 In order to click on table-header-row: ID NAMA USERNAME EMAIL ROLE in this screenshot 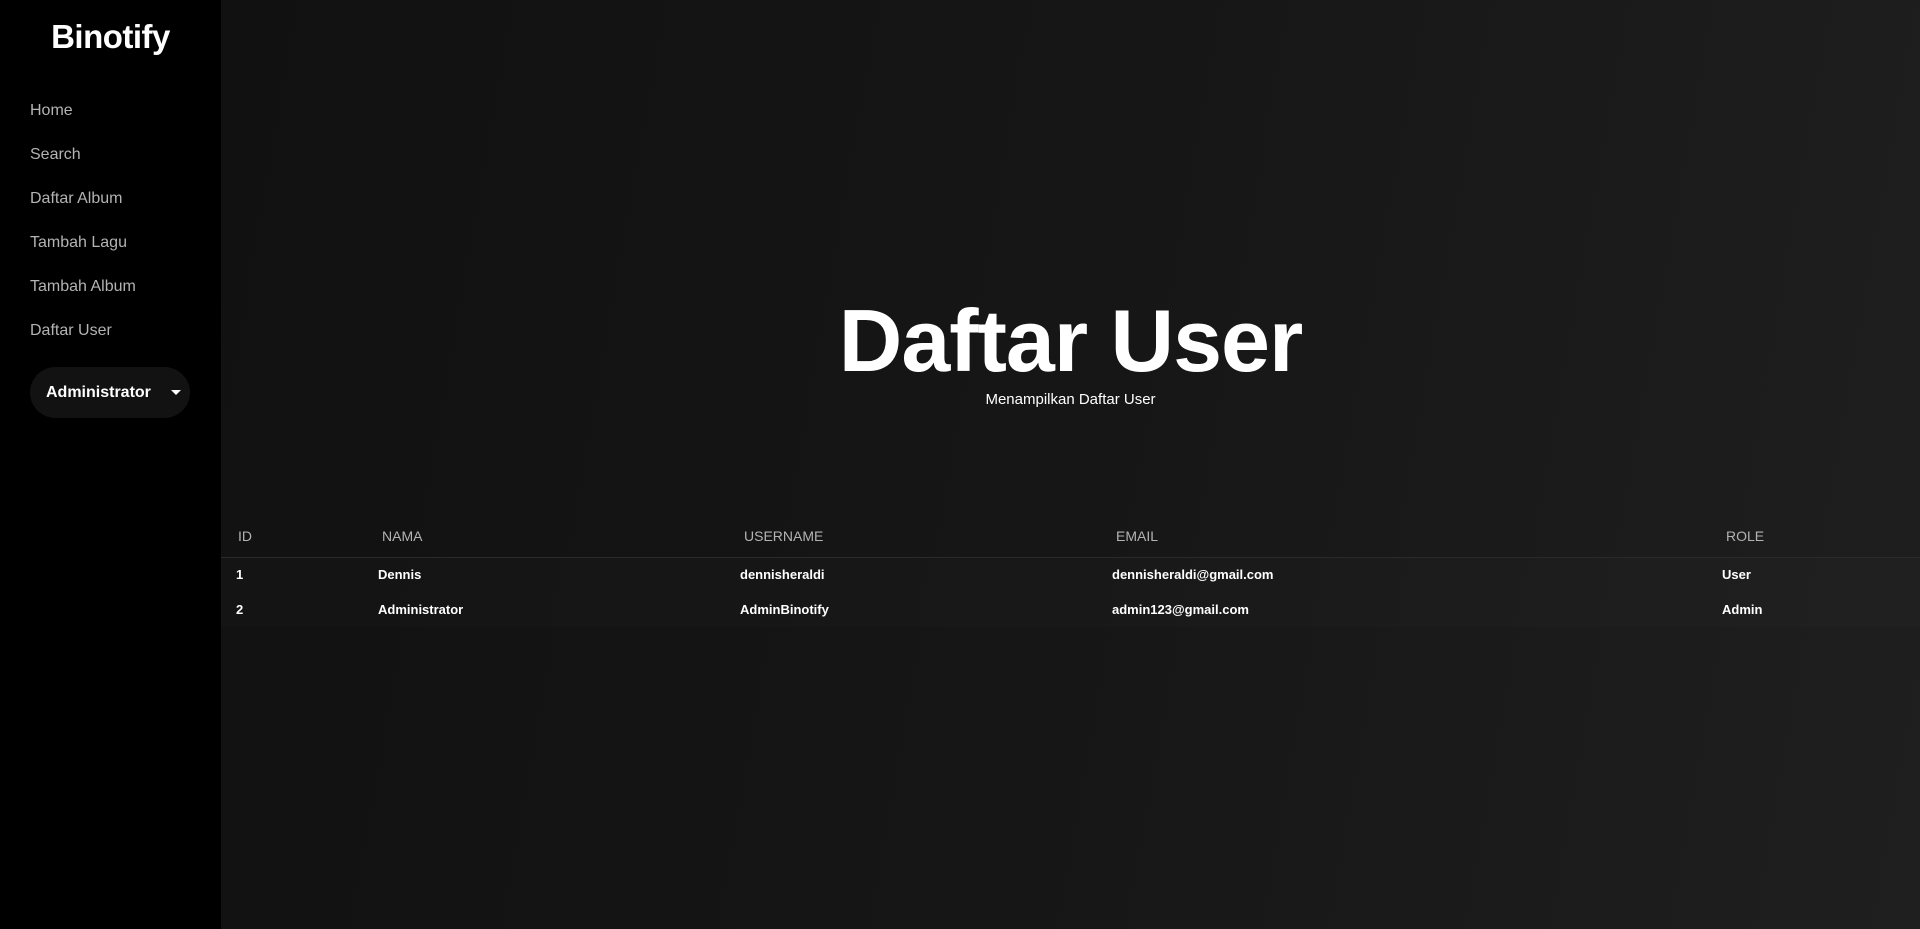, I will do `click(1070, 536)`.